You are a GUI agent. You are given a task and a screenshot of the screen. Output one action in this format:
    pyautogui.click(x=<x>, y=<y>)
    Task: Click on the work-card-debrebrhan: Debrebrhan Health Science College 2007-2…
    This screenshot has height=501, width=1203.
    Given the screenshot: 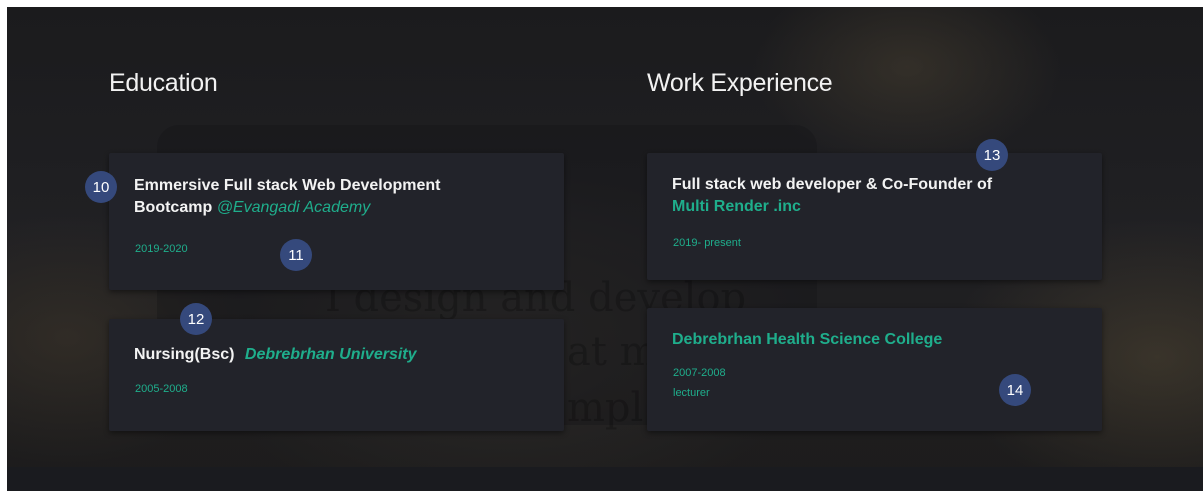 What is the action you would take?
    pyautogui.click(x=874, y=369)
    